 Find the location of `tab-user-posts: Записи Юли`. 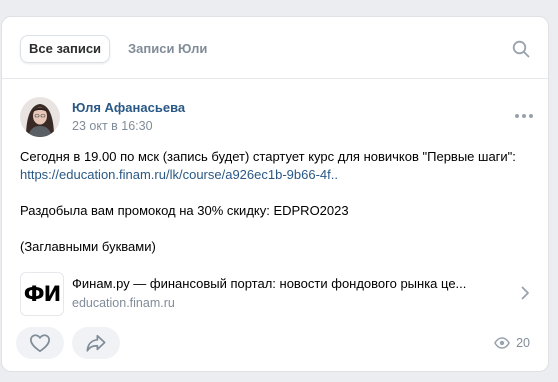

tab-user-posts: Записи Юли is located at coordinates (167, 49).